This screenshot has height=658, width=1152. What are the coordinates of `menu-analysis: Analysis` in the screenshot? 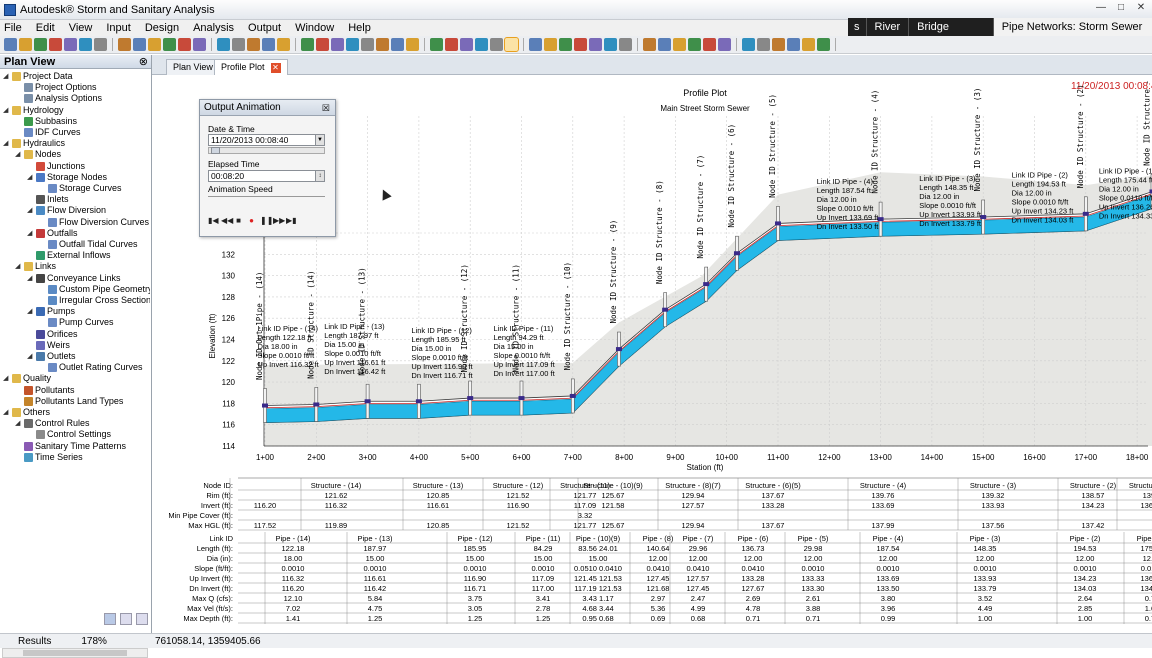 It's located at (213, 28).